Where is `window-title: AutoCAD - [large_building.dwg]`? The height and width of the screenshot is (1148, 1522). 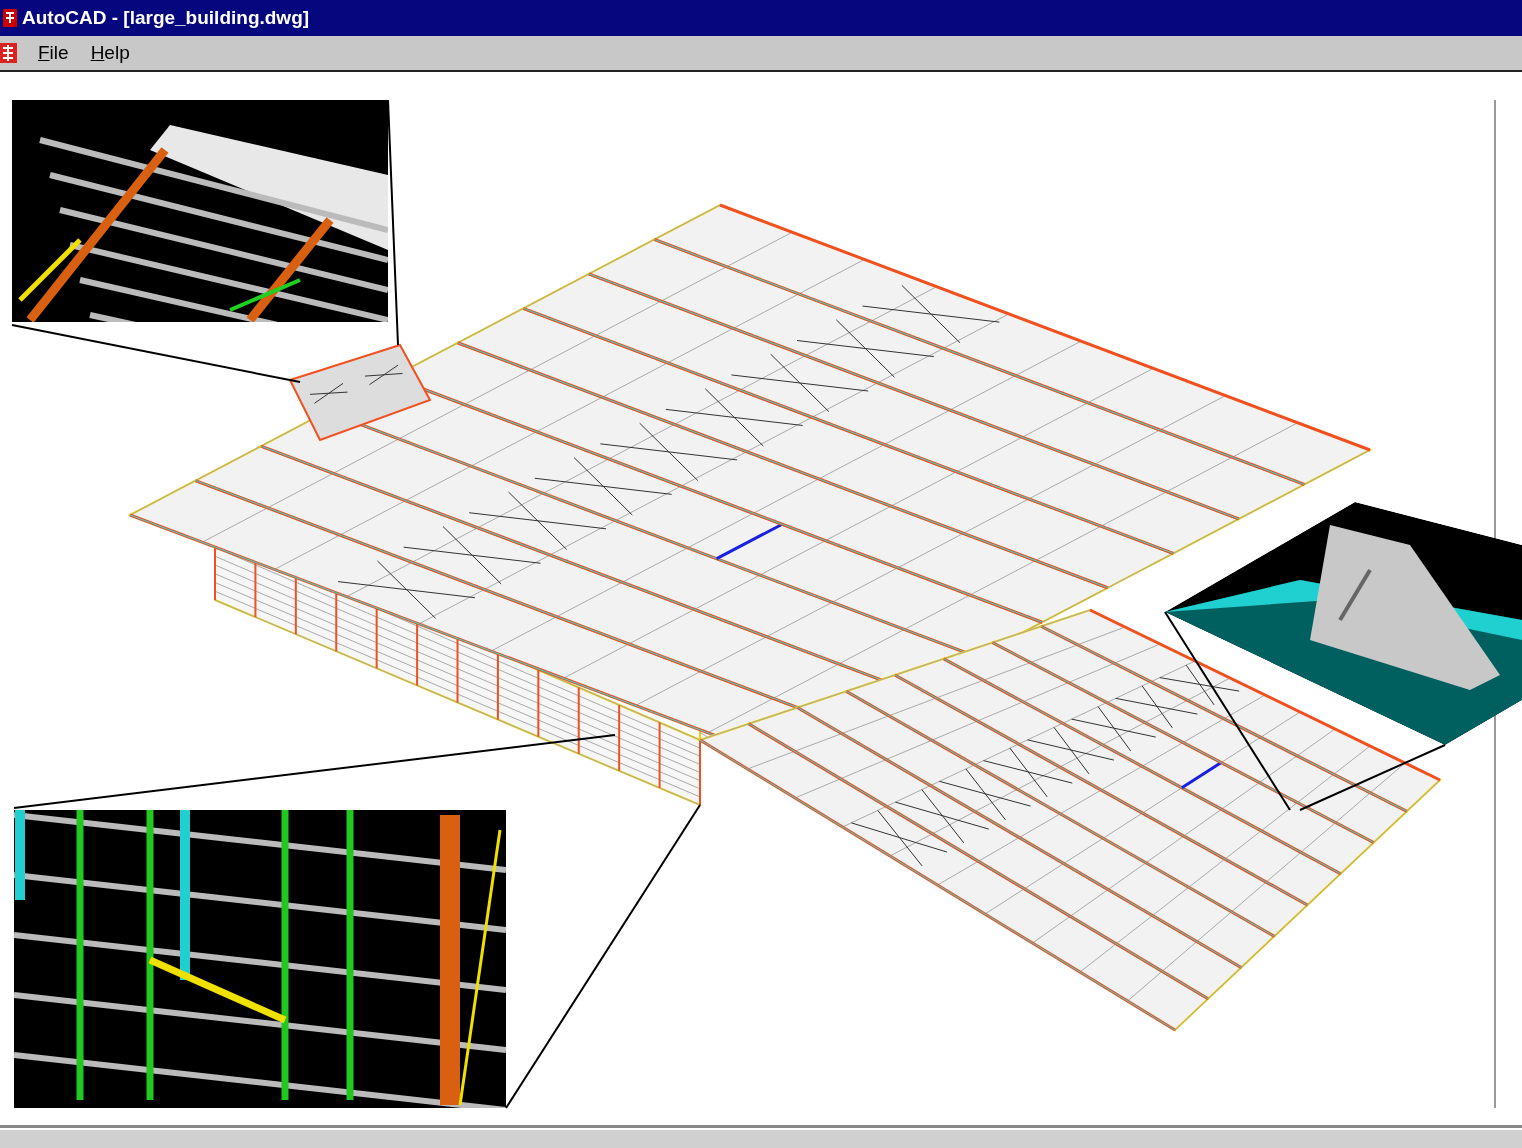 window-title: AutoCAD - [large_building.dwg] is located at coordinates (166, 18).